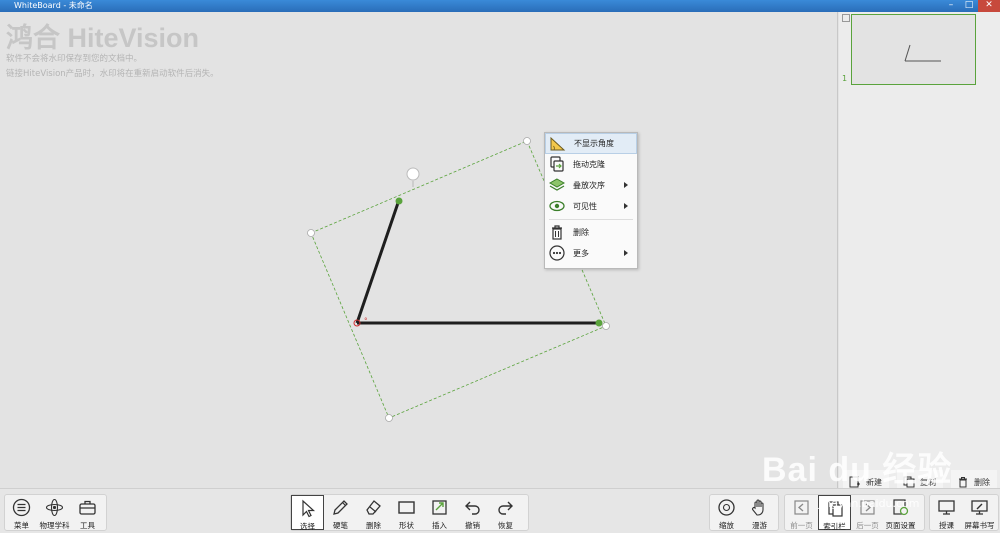 Image resolution: width=1000 pixels, height=533 pixels. Describe the element at coordinates (557, 232) in the screenshot. I see `trash-icon` at that location.